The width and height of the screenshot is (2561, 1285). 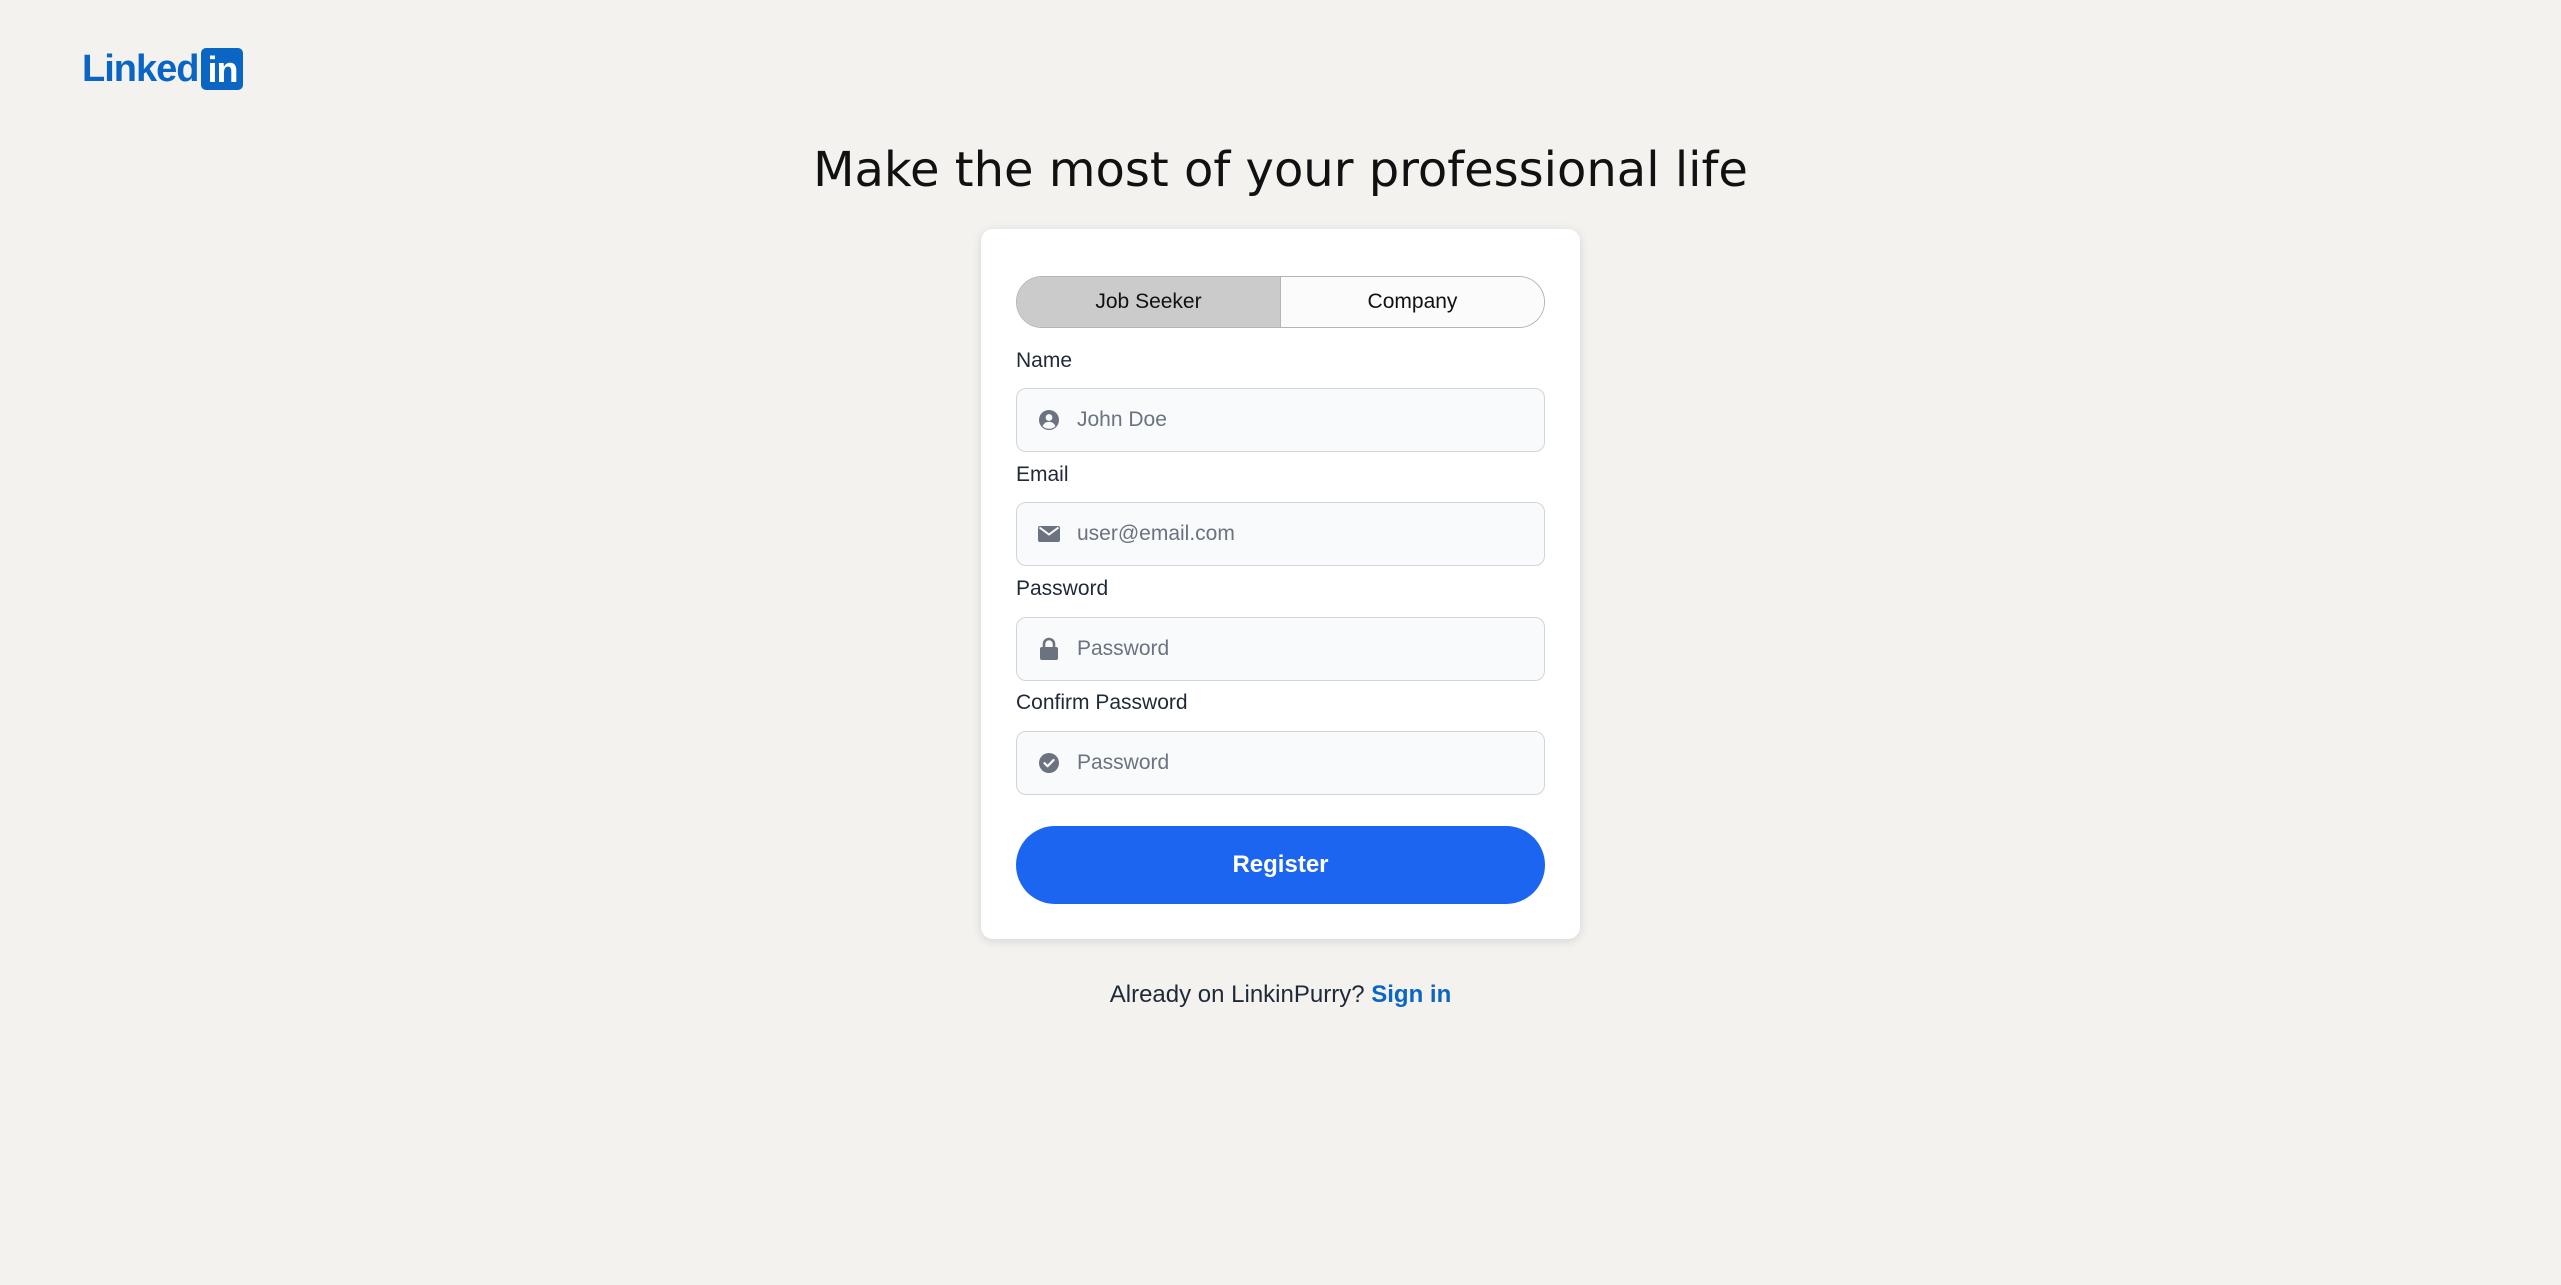 I want to click on confirm-password-input, so click(x=1297, y=763).